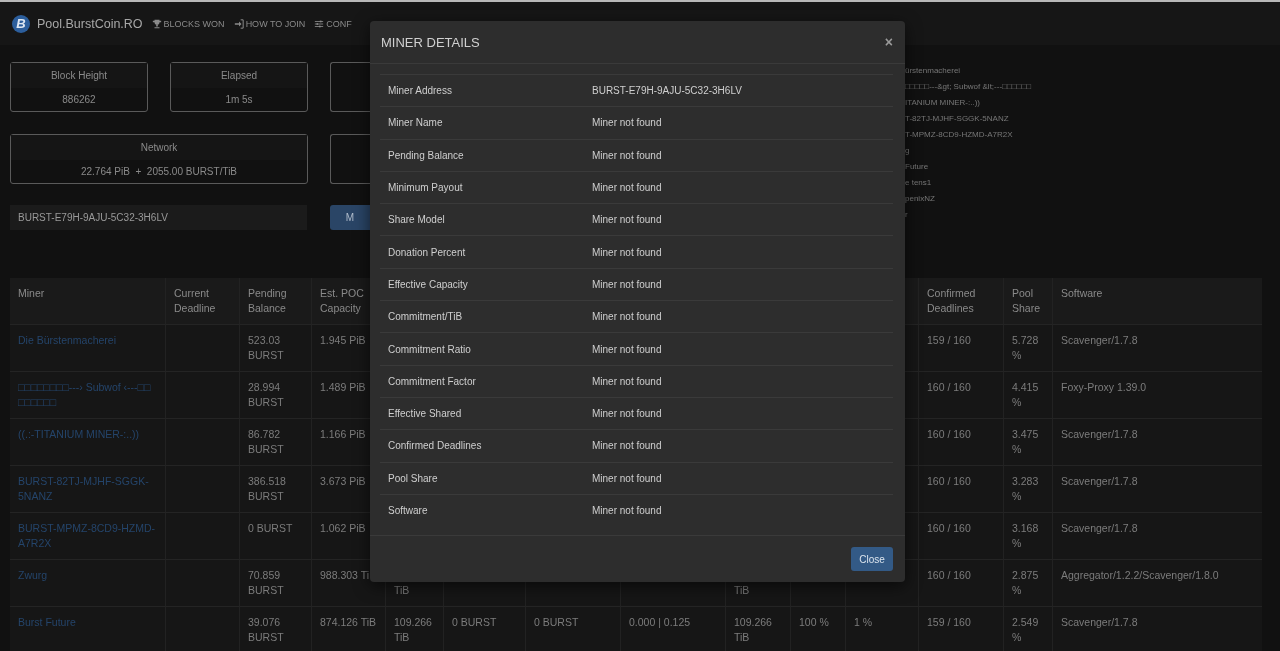 The image size is (1280, 651). I want to click on column-header: Confirmed Deadlines, so click(960, 301).